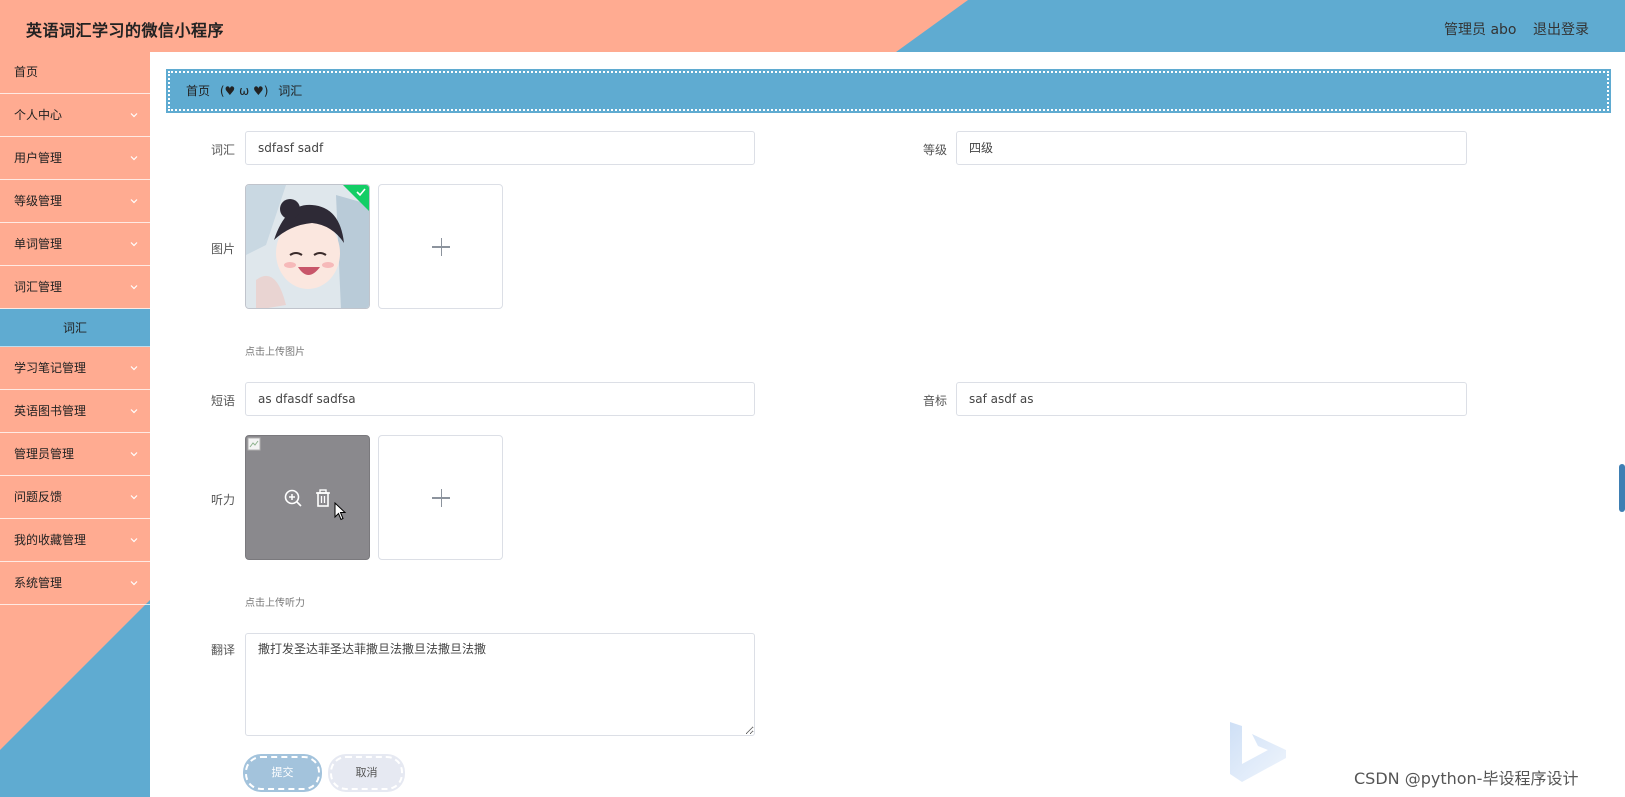 The image size is (1625, 797). Describe the element at coordinates (75, 115) in the screenshot. I see `sidebar-item-profile: 个人中心` at that location.